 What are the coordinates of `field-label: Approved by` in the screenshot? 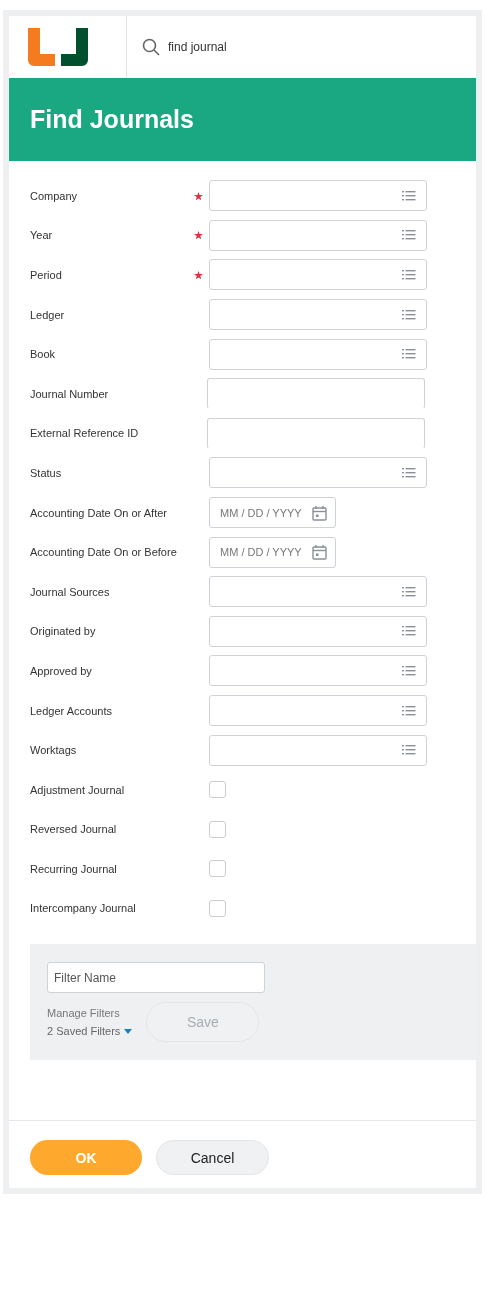 It's located at (61, 670).